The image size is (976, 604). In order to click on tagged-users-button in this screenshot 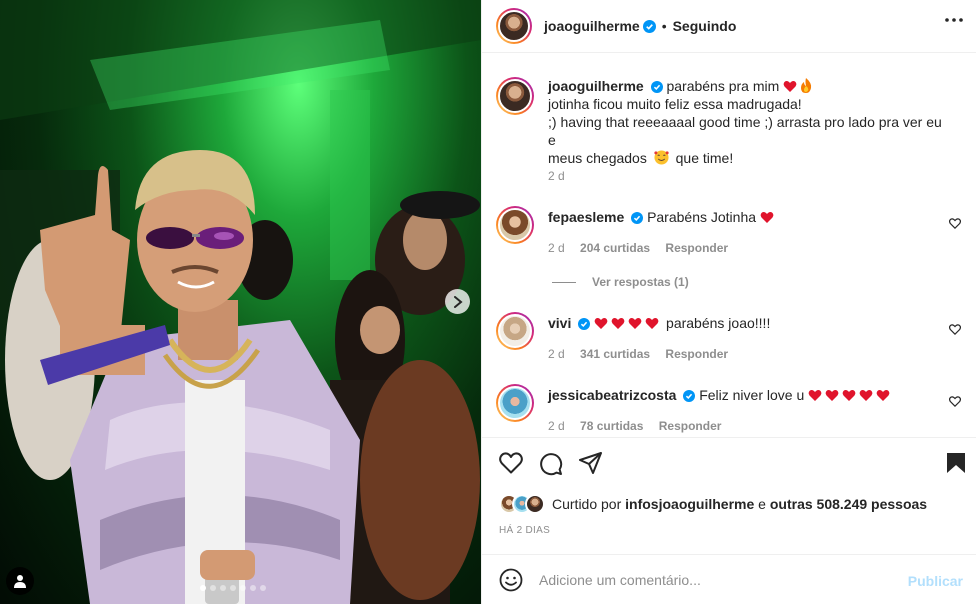, I will do `click(20, 581)`.